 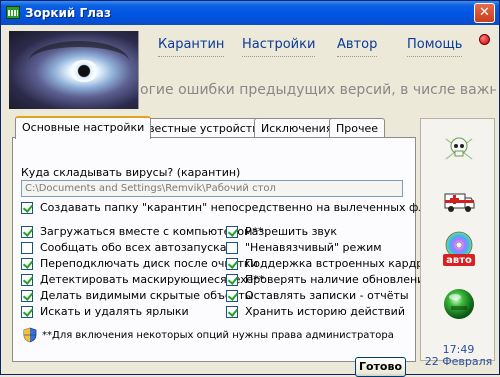 I want to click on checkbox-label: Сообщать обо всех автозапусках, so click(x=137, y=247).